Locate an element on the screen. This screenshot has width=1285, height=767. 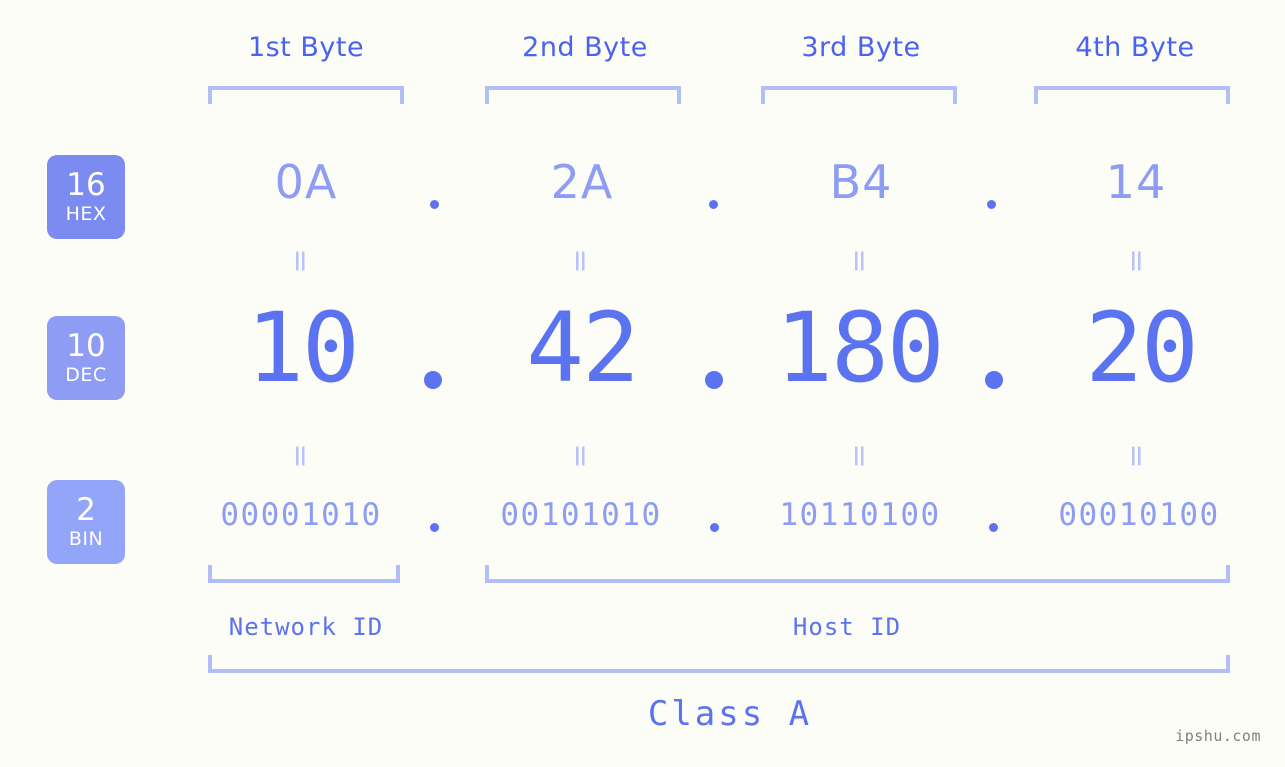
equals-sign-dec-bin-1: = is located at coordinates (300, 456).